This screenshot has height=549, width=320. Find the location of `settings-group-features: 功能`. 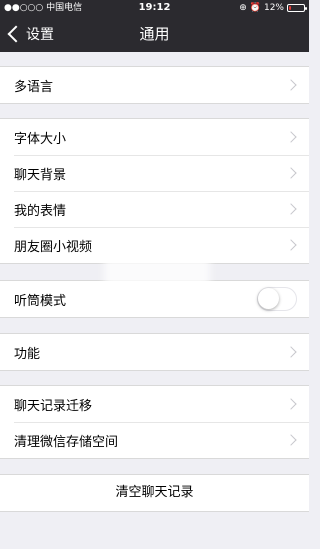

settings-group-features: 功能 is located at coordinates (154, 352).